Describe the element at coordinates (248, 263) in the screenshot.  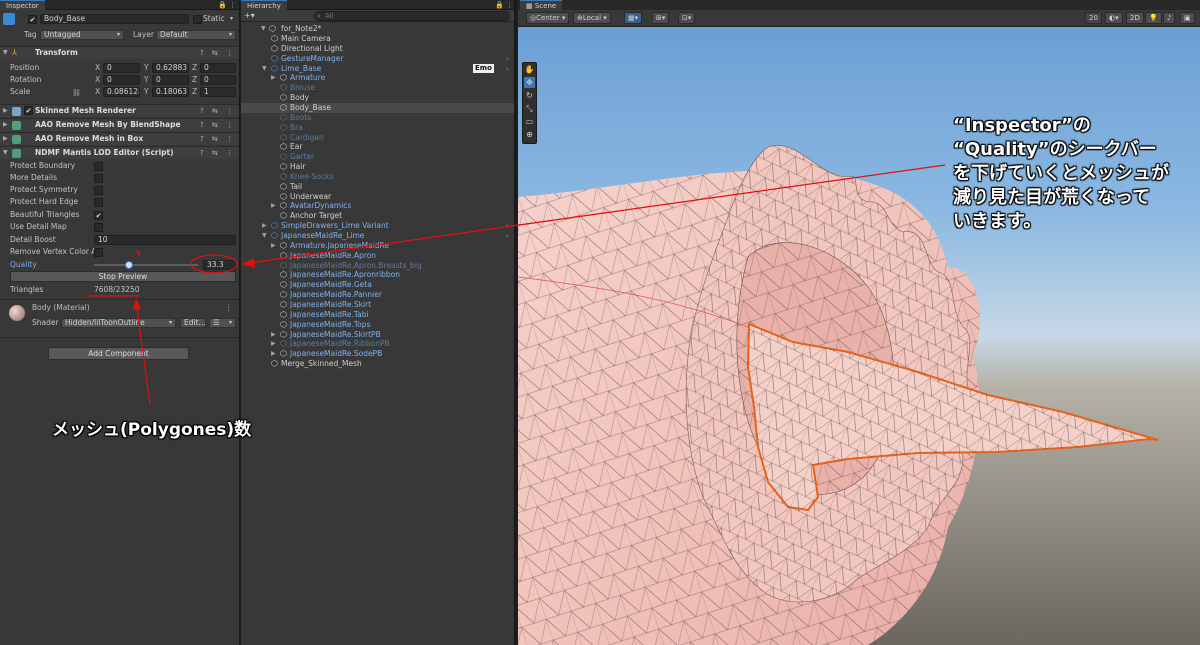
I see `quality-arrow-head` at that location.